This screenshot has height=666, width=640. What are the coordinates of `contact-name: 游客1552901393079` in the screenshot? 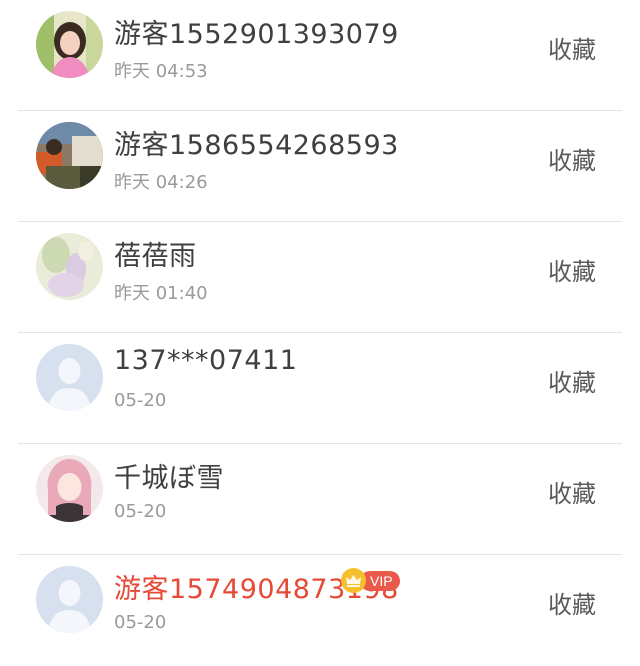 It's located at (256, 34).